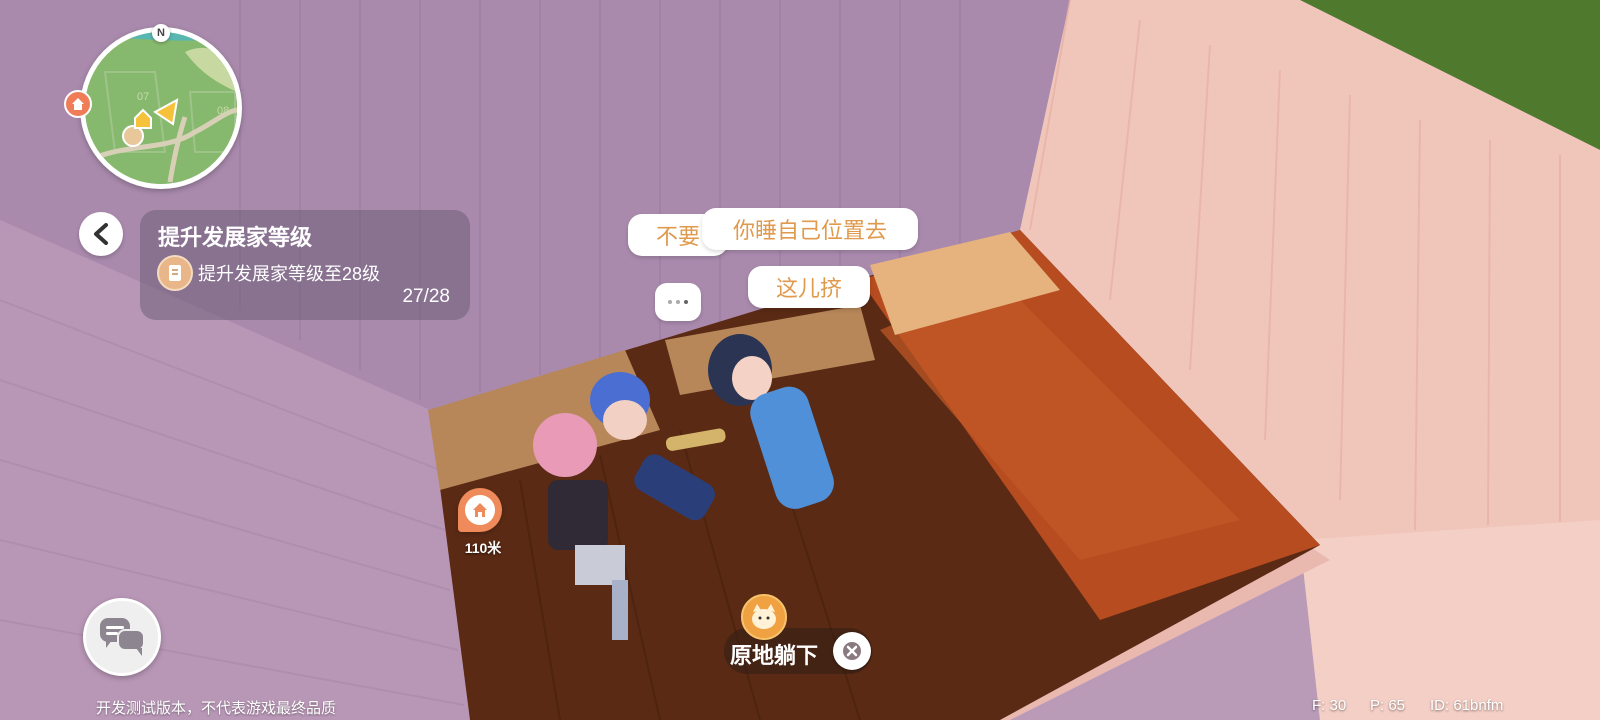  Describe the element at coordinates (289, 274) in the screenshot. I see `quest-description: 提升发展家等级至28级` at that location.